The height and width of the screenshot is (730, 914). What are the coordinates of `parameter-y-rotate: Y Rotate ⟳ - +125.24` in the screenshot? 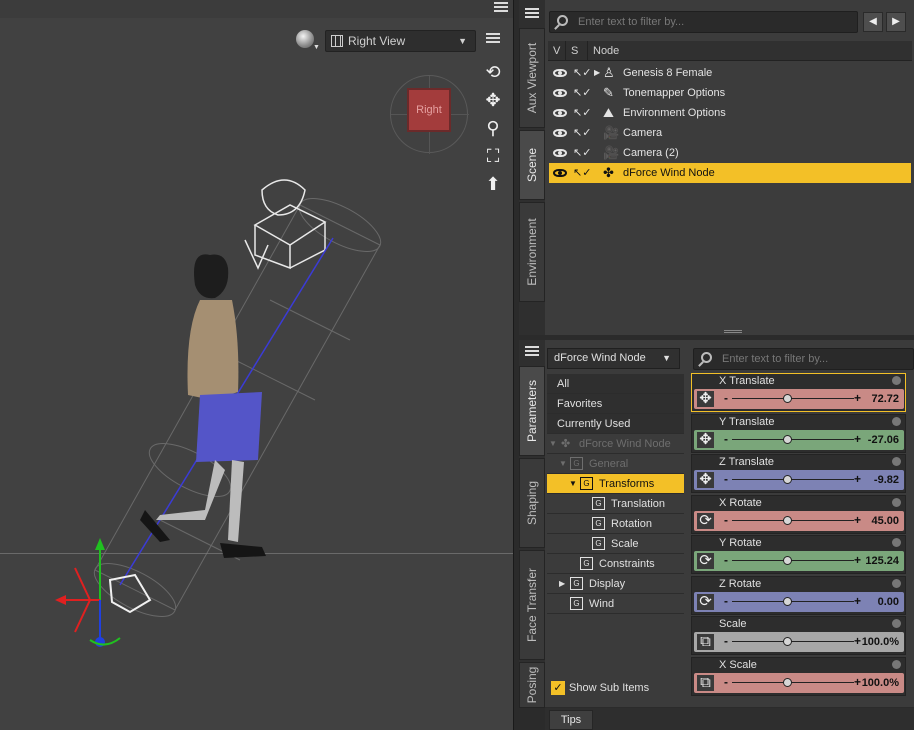 It's located at (798, 554).